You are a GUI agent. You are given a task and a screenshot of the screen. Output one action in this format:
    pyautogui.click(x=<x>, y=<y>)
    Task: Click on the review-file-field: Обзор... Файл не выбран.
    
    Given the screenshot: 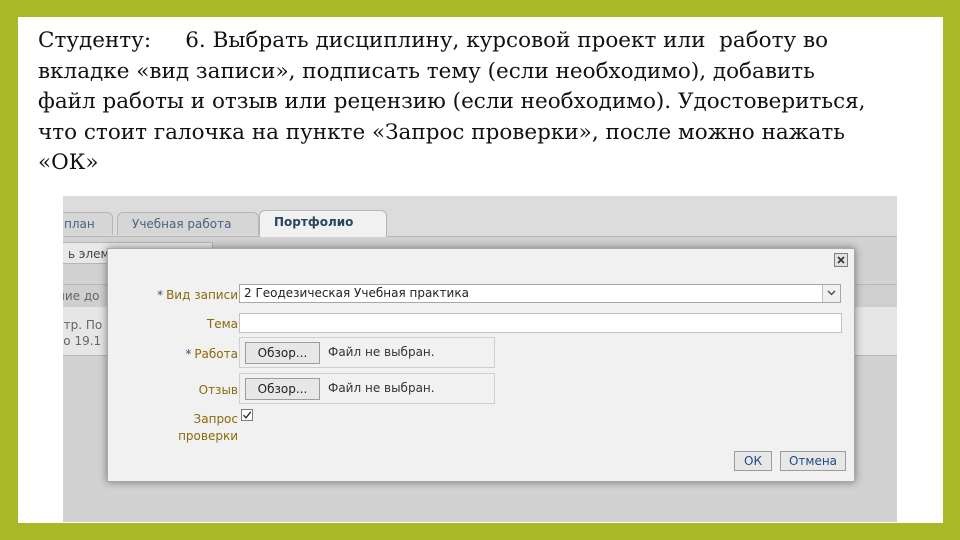 What is the action you would take?
    pyautogui.click(x=367, y=388)
    